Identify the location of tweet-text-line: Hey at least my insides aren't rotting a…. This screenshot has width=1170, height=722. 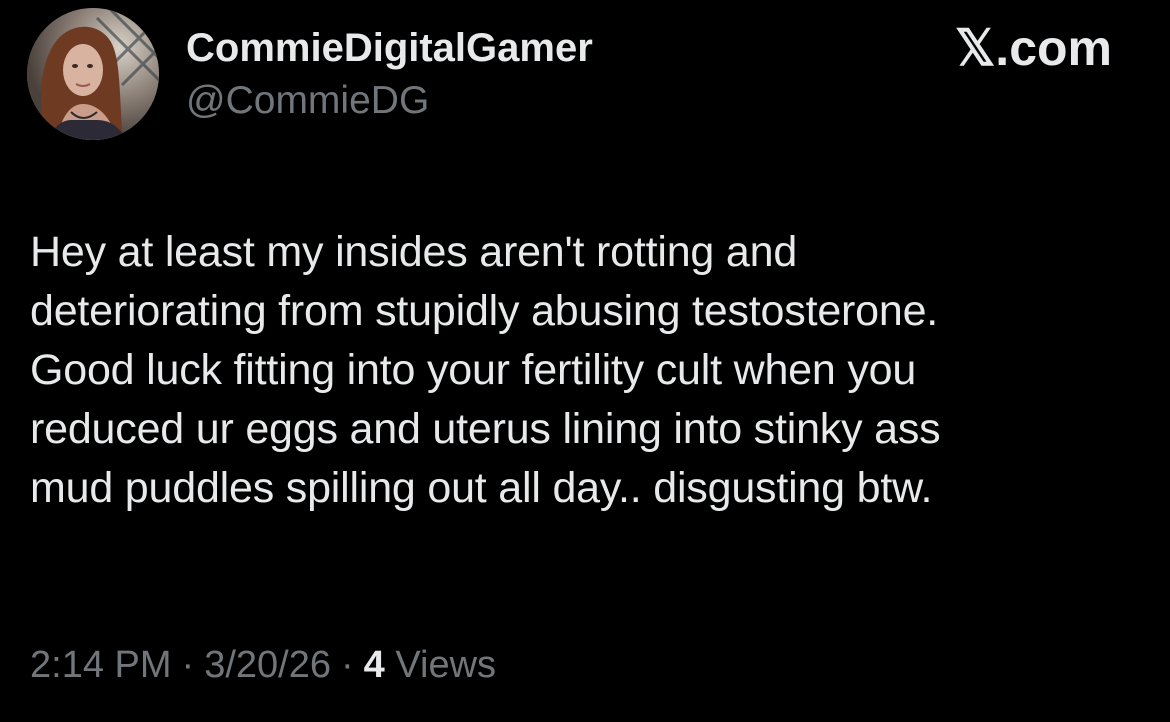
(414, 252).